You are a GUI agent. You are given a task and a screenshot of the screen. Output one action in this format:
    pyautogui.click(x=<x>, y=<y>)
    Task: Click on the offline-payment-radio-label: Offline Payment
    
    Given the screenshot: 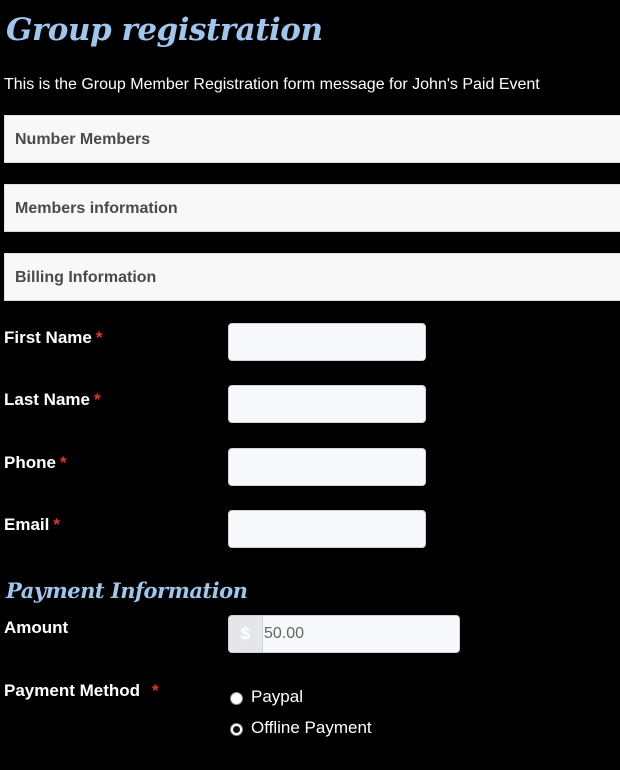 What is the action you would take?
    pyautogui.click(x=311, y=728)
    